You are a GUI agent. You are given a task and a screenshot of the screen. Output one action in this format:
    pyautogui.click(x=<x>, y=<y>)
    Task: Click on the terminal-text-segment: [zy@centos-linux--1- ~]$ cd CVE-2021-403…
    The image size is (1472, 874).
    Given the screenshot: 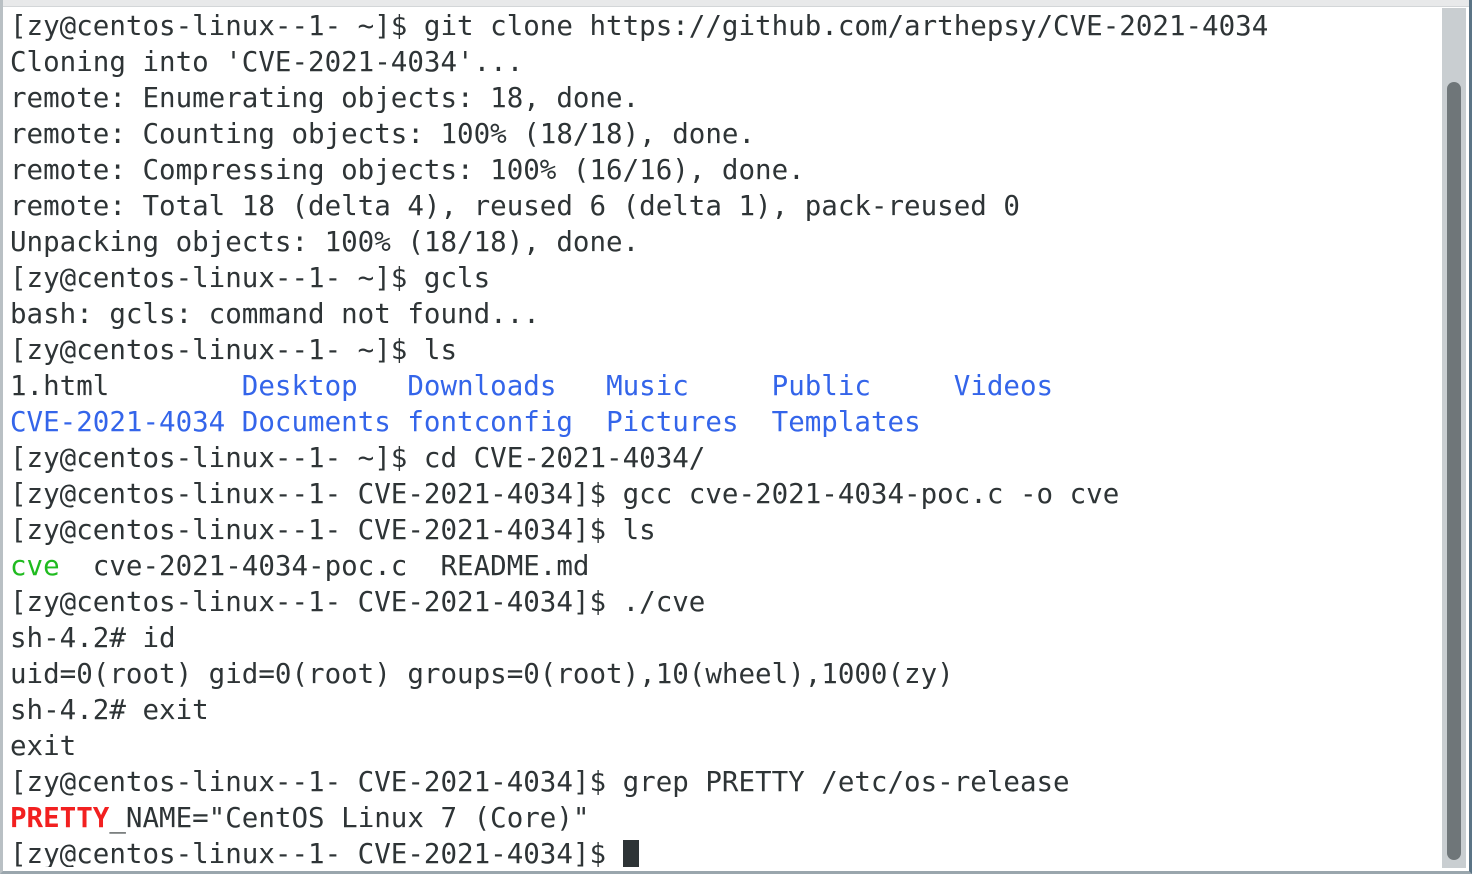 What is the action you would take?
    pyautogui.click(x=358, y=458)
    